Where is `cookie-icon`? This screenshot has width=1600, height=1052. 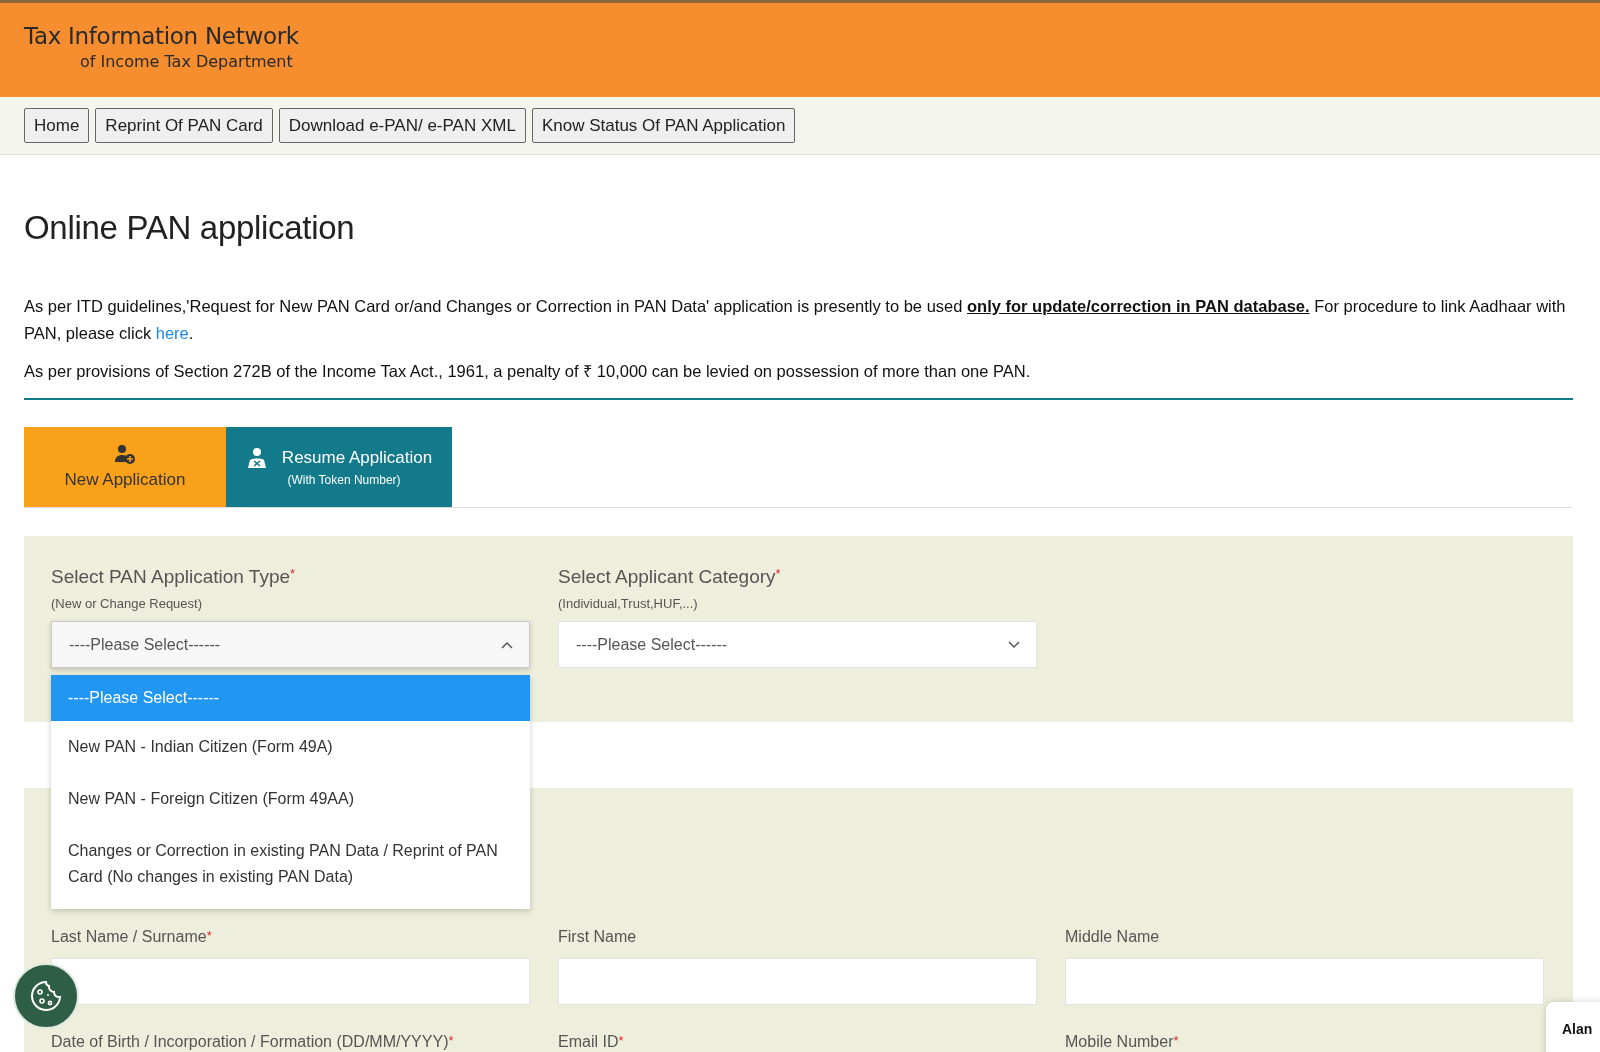
cookie-icon is located at coordinates (46, 996).